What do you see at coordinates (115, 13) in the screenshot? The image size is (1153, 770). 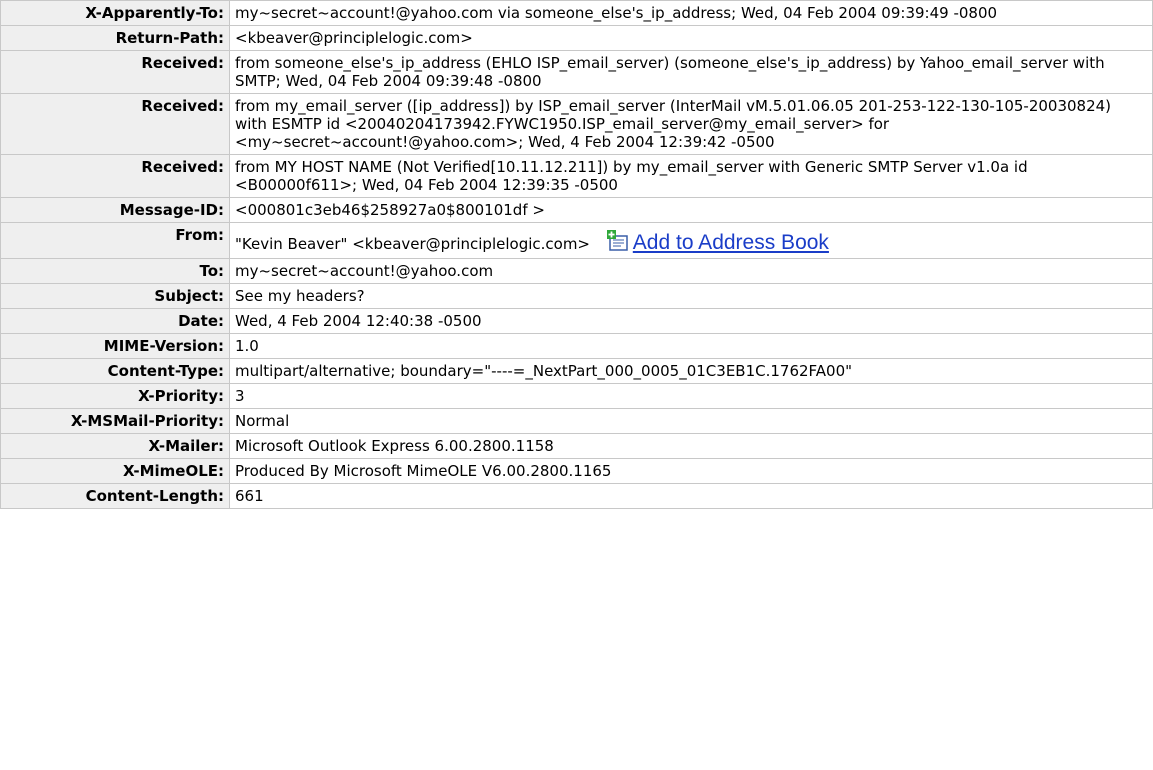 I see `header-name: X-Apparently-To:` at bounding box center [115, 13].